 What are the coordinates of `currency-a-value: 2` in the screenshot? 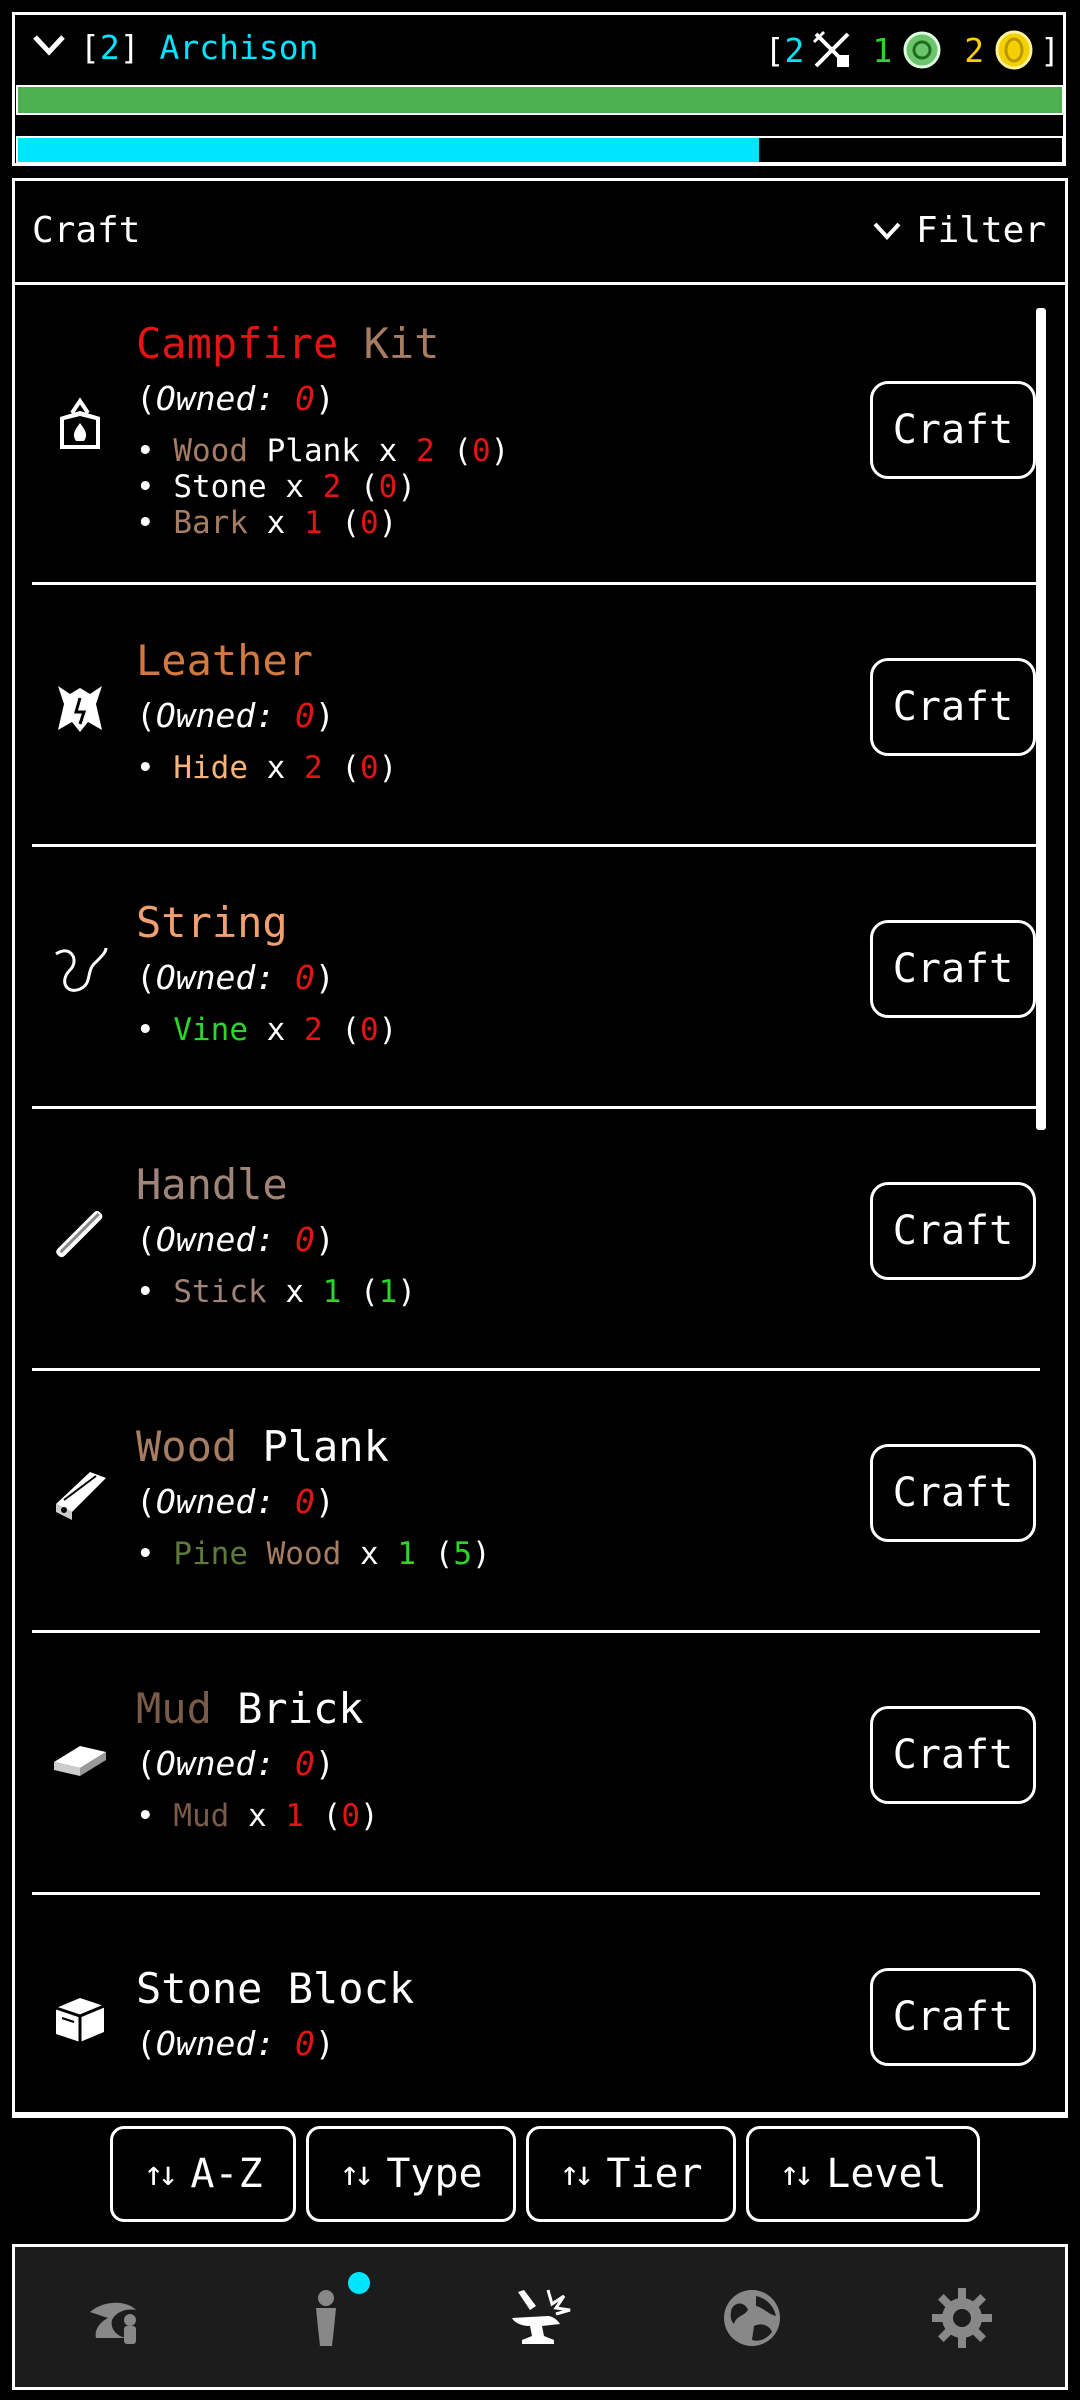 It's located at (794, 50).